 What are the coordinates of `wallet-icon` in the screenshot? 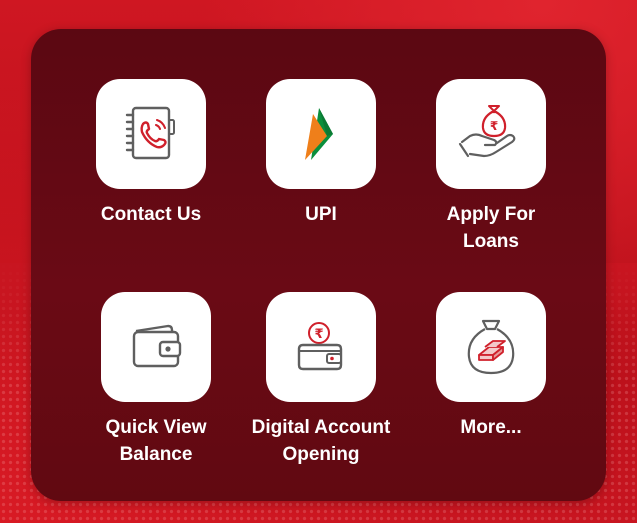 It's located at (157, 346).